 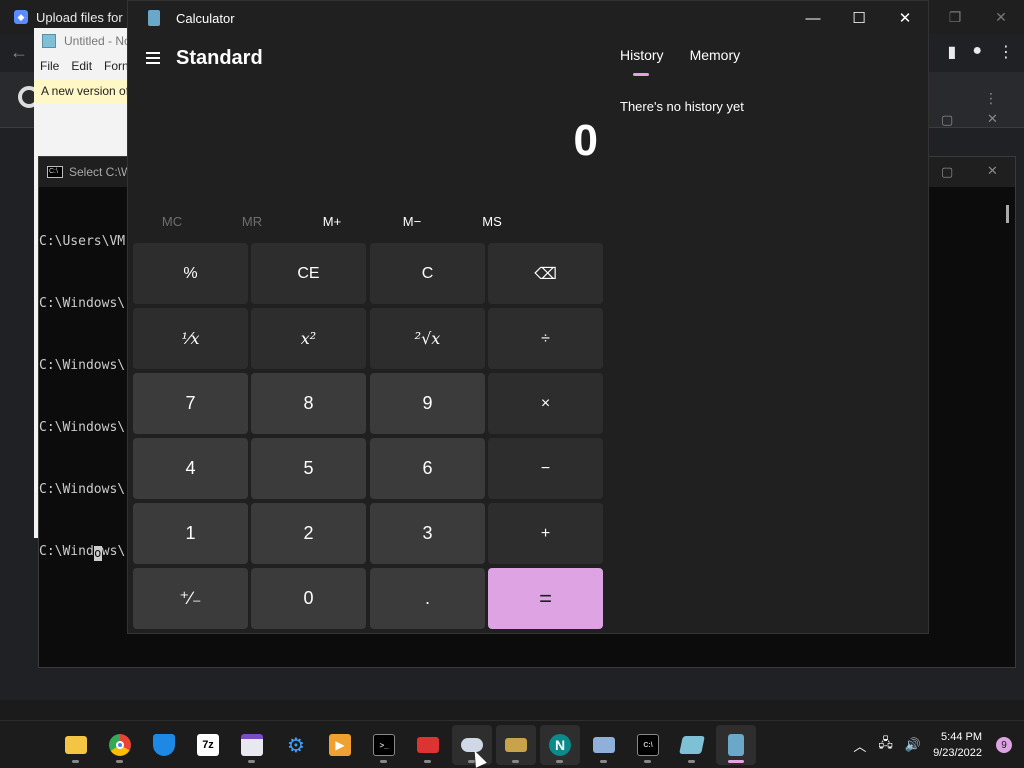 I want to click on history-empty-message: There's no history yet, so click(x=682, y=106).